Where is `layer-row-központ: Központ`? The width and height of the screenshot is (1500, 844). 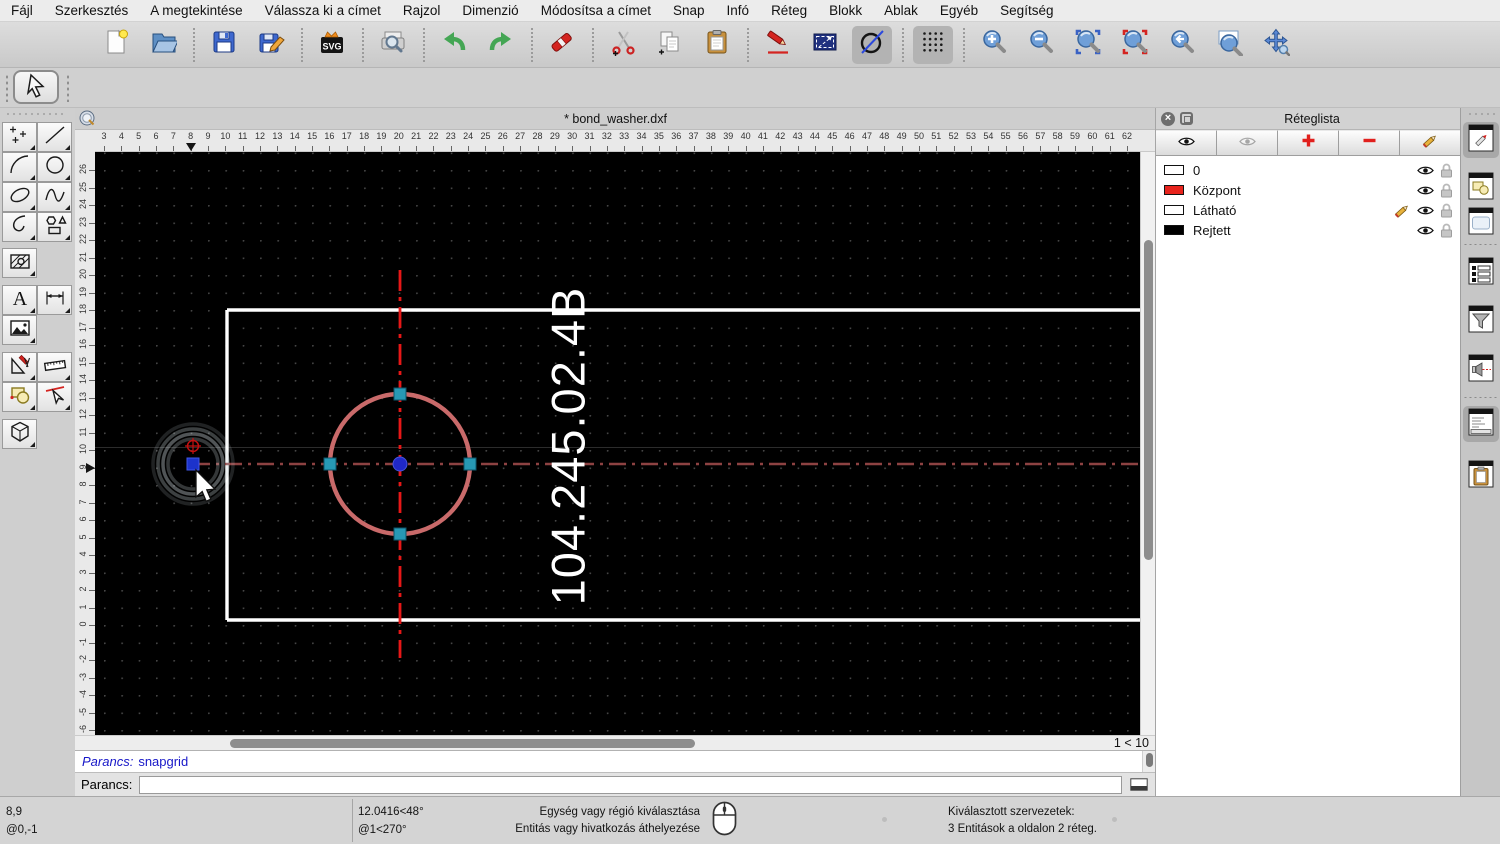
layer-row-központ: Központ is located at coordinates (1308, 190).